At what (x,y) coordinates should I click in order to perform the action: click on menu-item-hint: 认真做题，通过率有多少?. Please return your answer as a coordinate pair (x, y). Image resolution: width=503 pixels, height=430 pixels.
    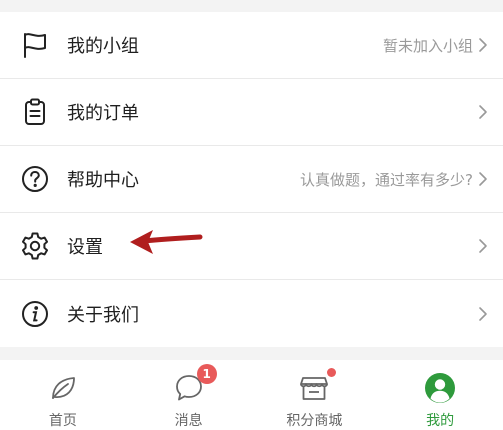
    Looking at the image, I should click on (386, 179).